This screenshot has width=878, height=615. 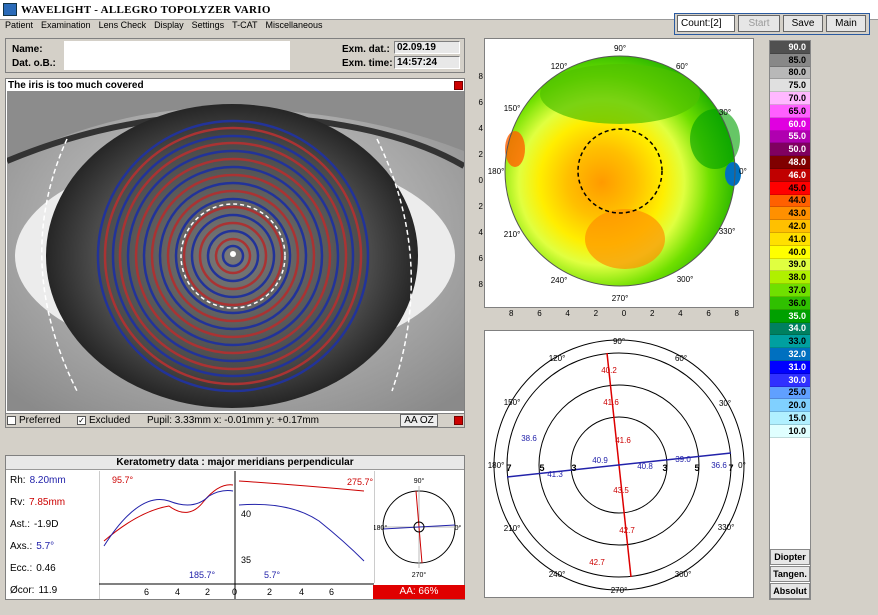 I want to click on merid-angle-label: 30°, so click(x=725, y=403).